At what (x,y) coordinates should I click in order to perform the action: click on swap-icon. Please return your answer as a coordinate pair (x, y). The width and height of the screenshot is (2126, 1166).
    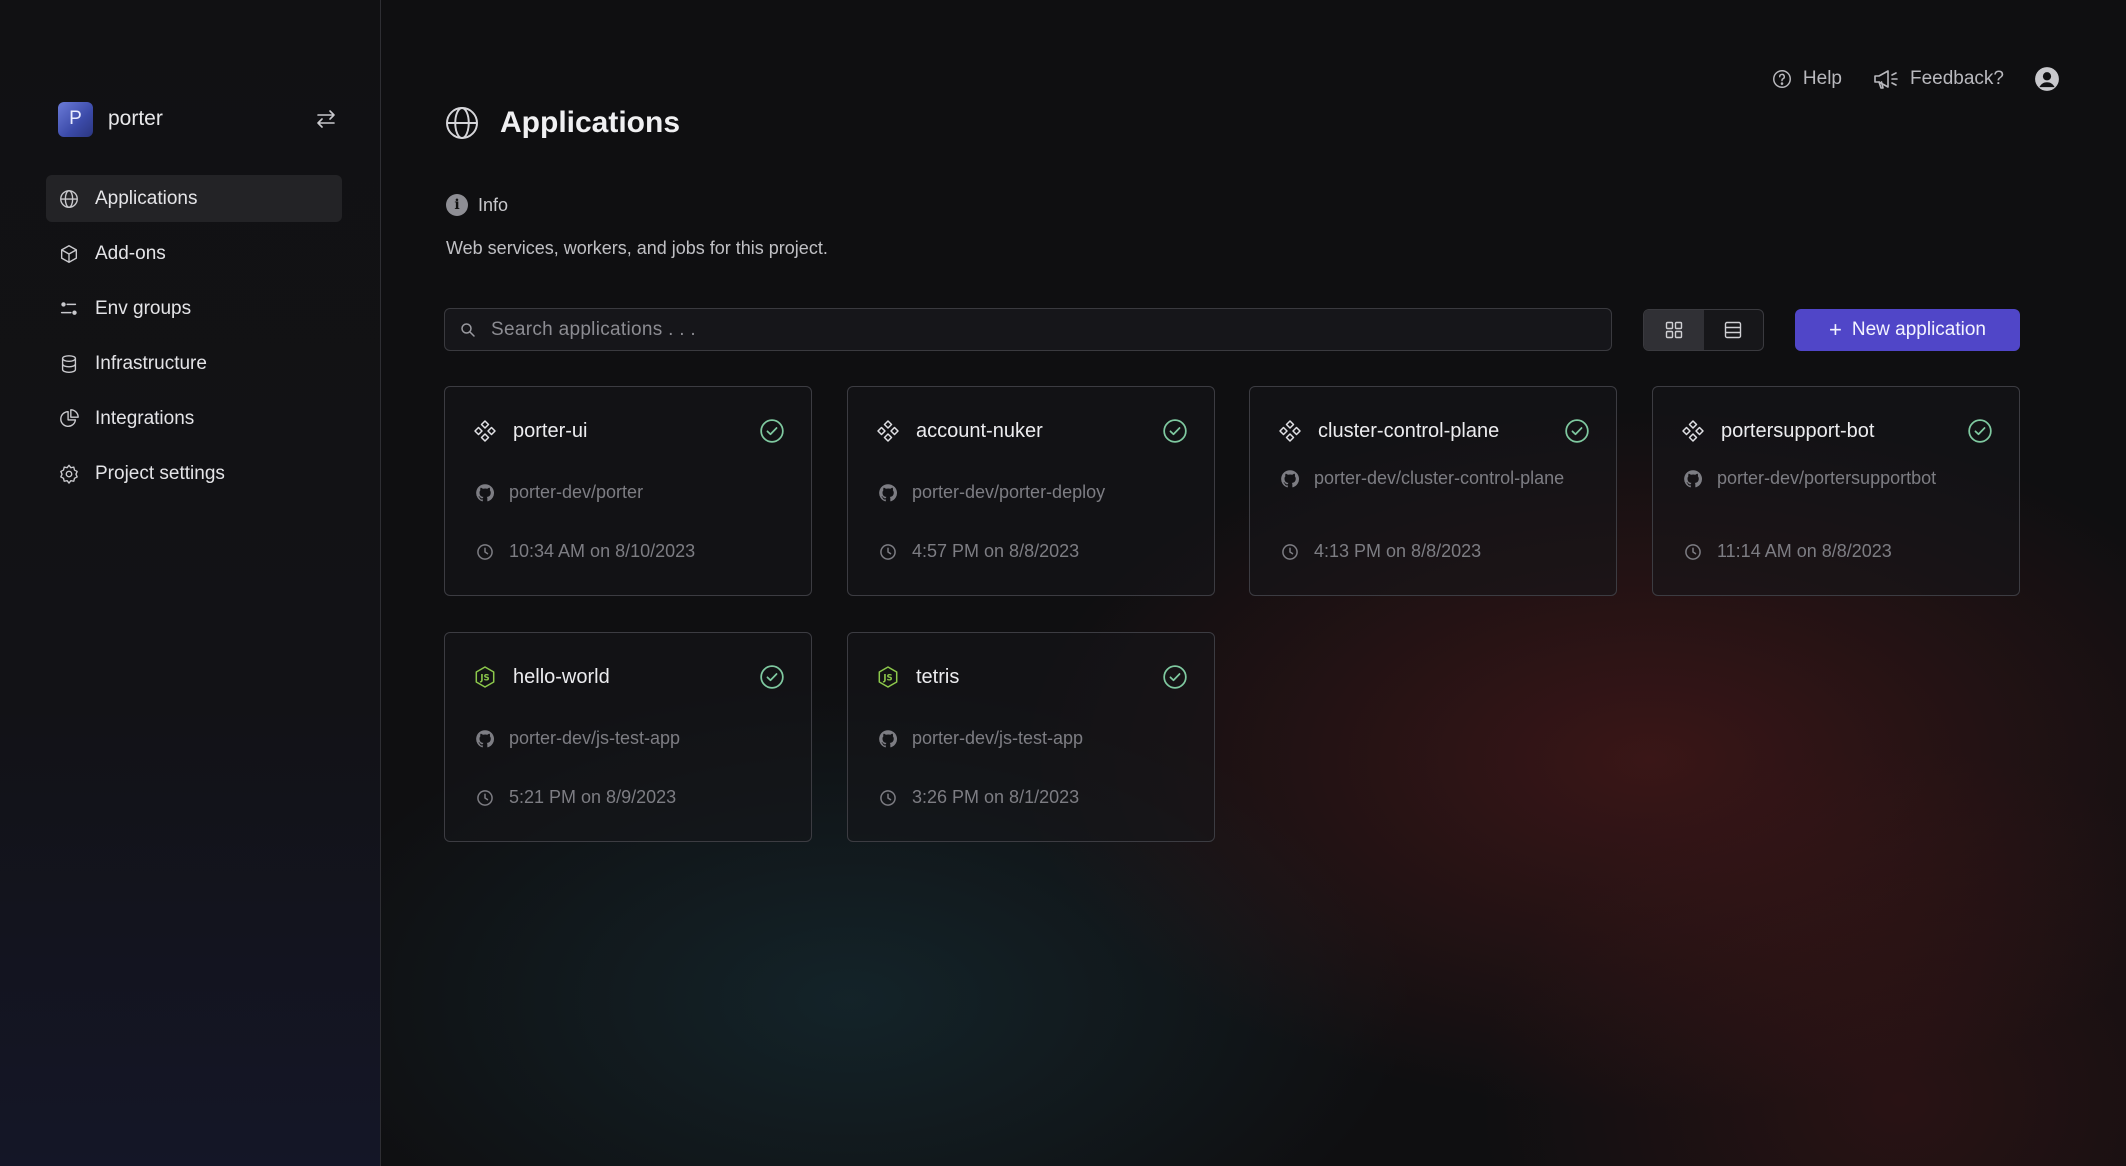
    Looking at the image, I should click on (326, 119).